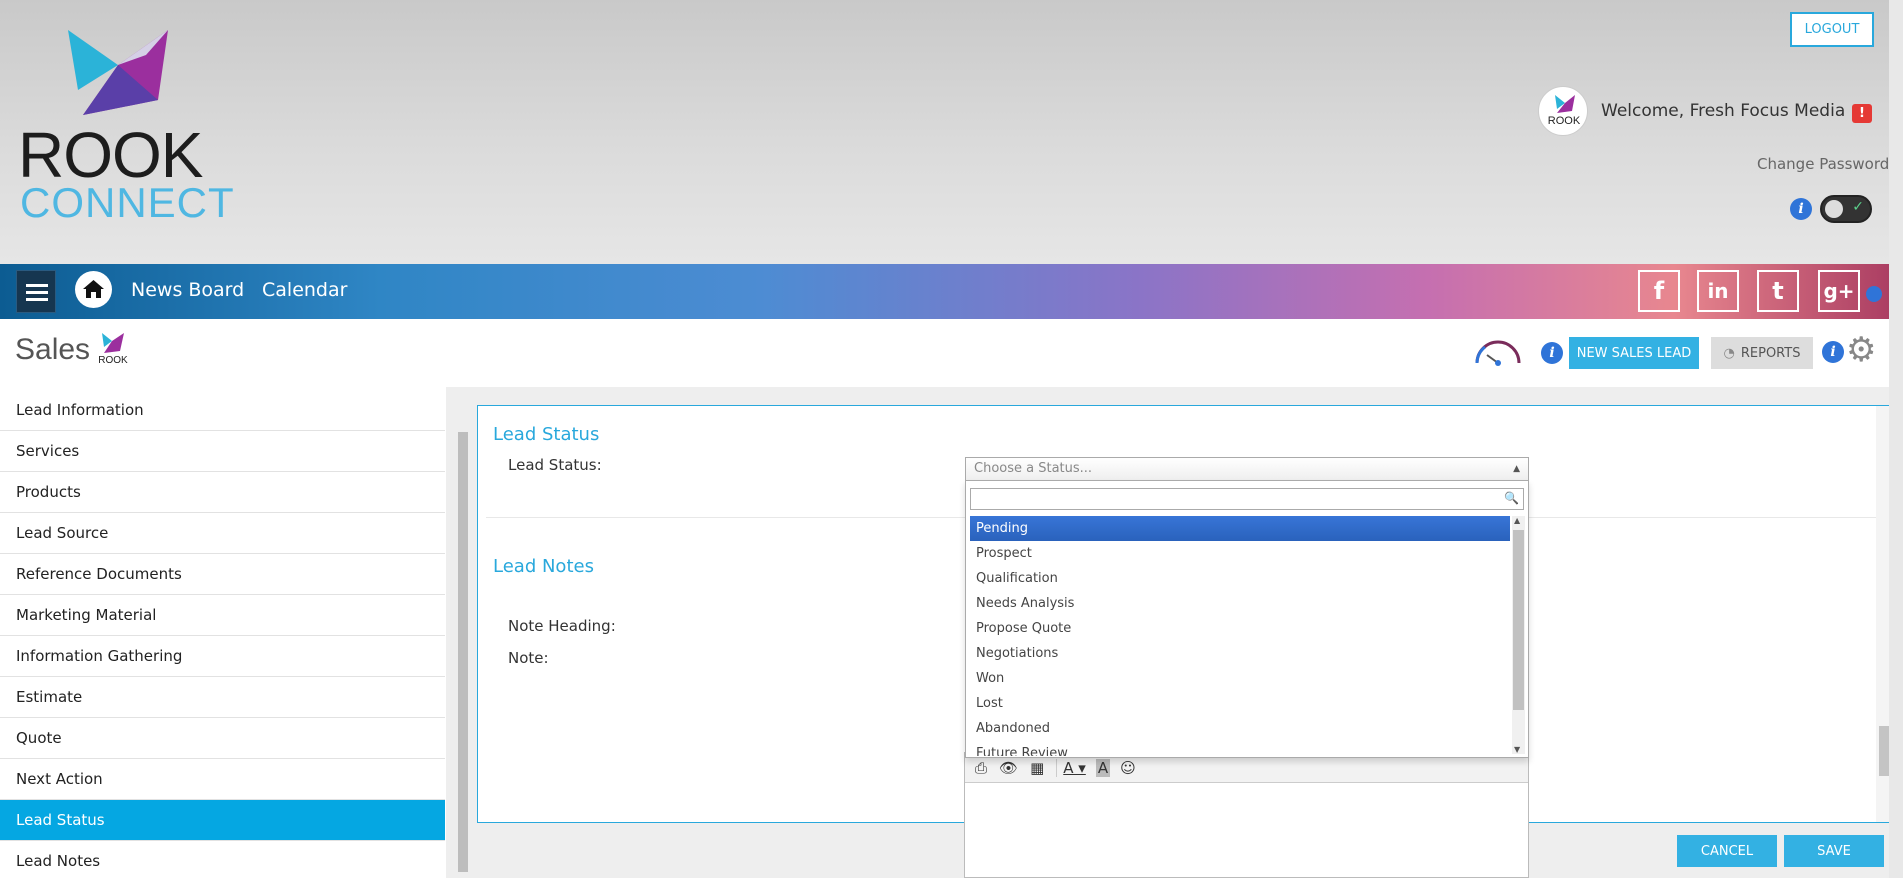 The height and width of the screenshot is (878, 1903). Describe the element at coordinates (222, 615) in the screenshot. I see `sidebar-item-marketing-material: Marketing Material` at that location.